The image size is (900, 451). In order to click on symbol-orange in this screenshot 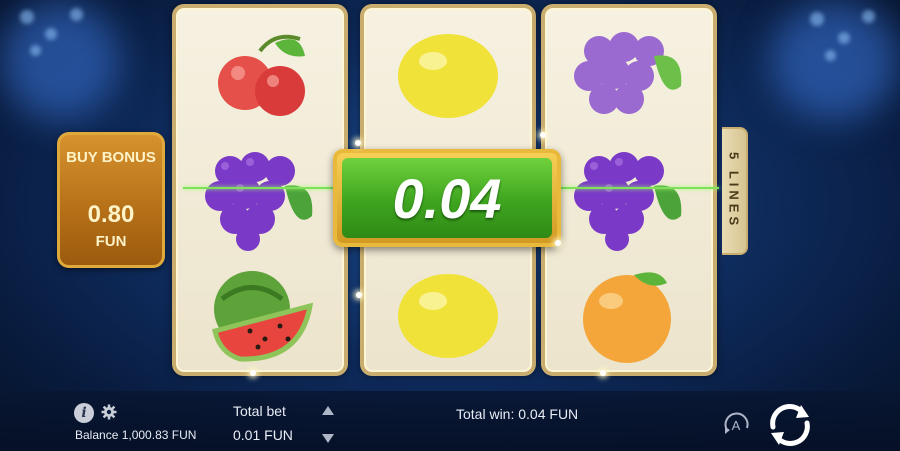, I will do `click(629, 316)`.